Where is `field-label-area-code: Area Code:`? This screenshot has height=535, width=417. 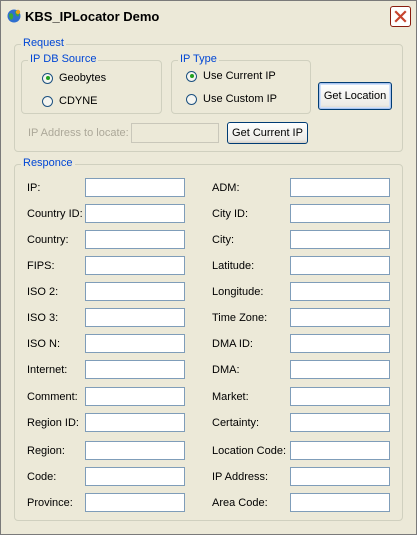 field-label-area-code: Area Code: is located at coordinates (240, 503).